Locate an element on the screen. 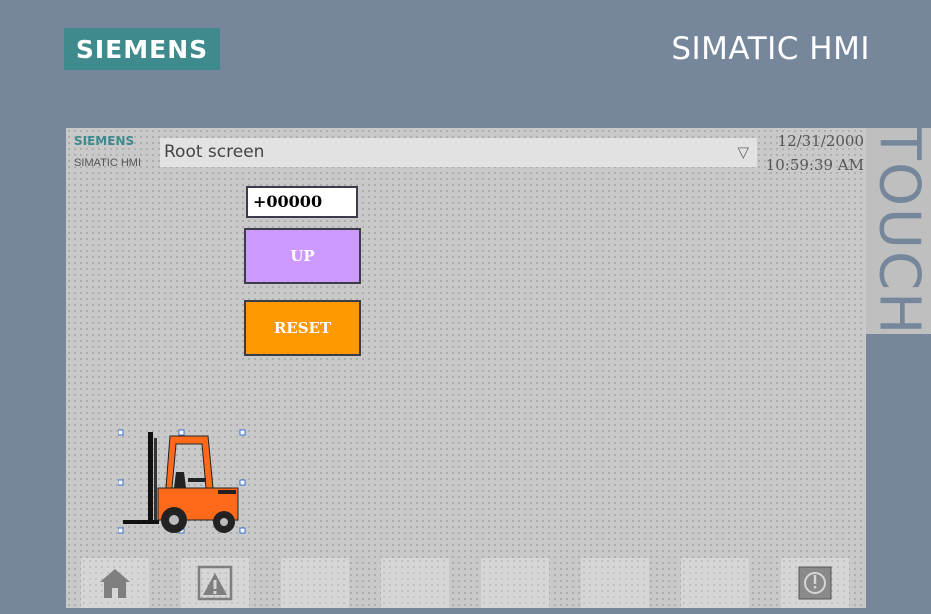 This screenshot has width=931, height=614. function-key-exit is located at coordinates (815, 583).